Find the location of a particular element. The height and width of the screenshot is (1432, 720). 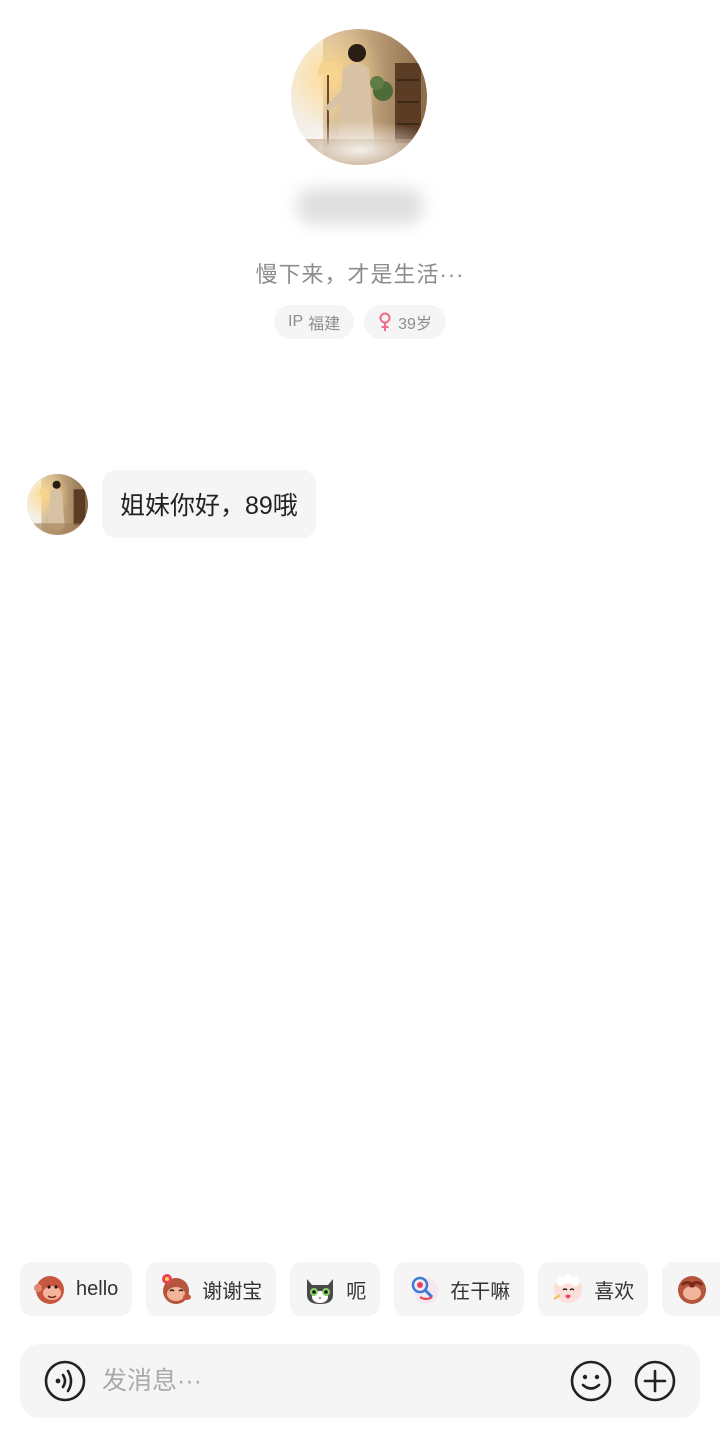

message-row: 姐妹你好，89哦 is located at coordinates (171, 504).